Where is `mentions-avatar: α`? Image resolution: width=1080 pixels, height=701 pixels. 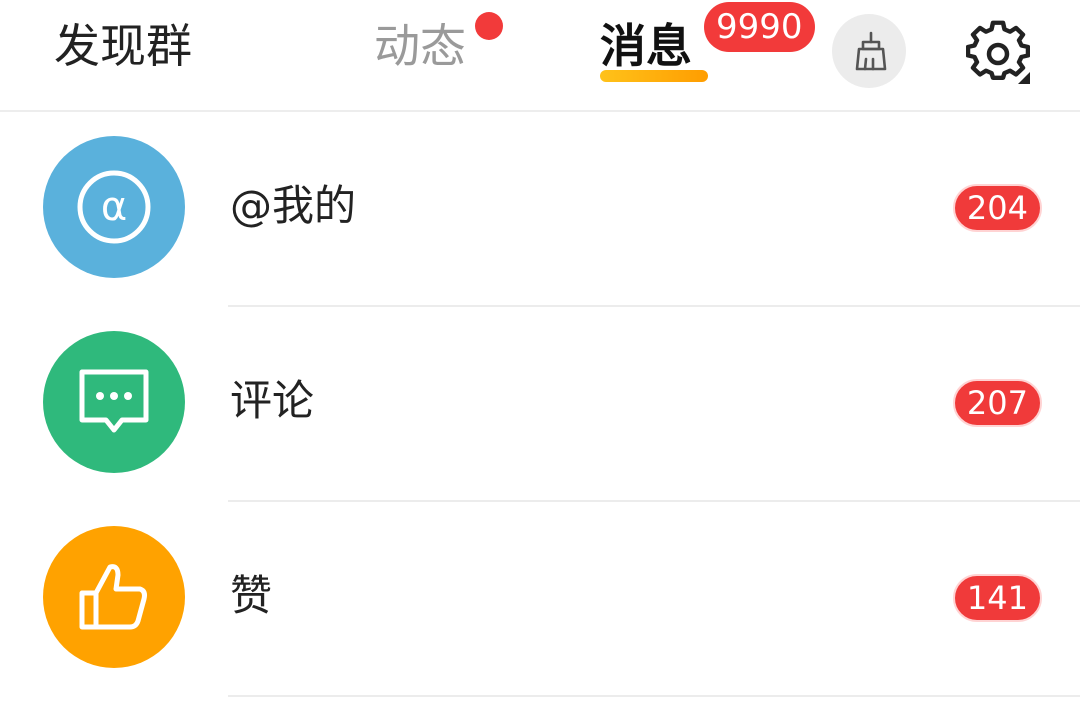
mentions-avatar: α is located at coordinates (114, 207).